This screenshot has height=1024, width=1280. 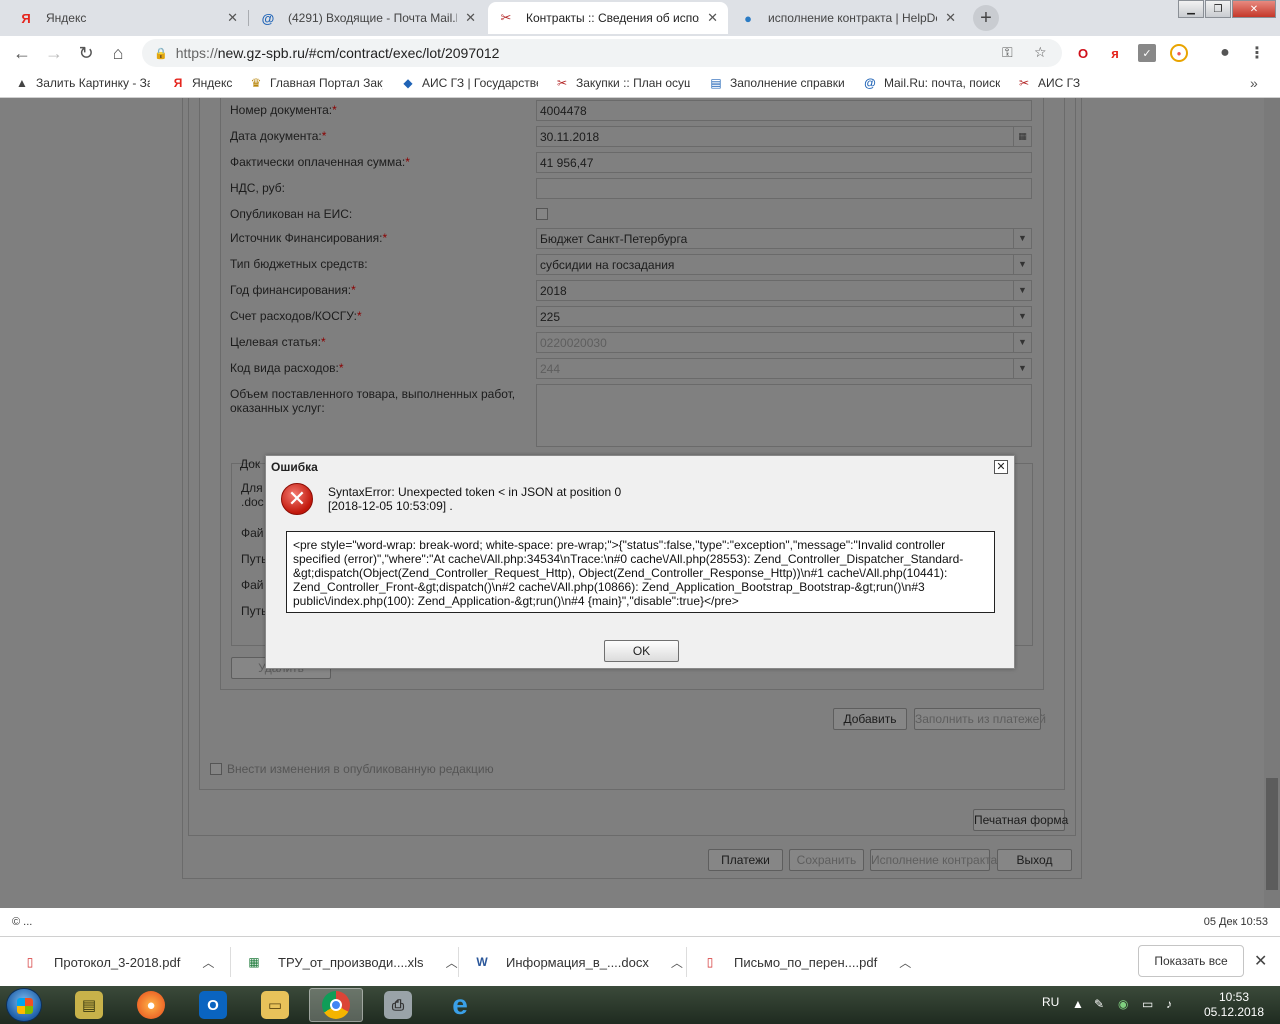 What do you see at coordinates (942, 83) in the screenshot?
I see `bookmark-label: Mail.Ru: почта, поиск` at bounding box center [942, 83].